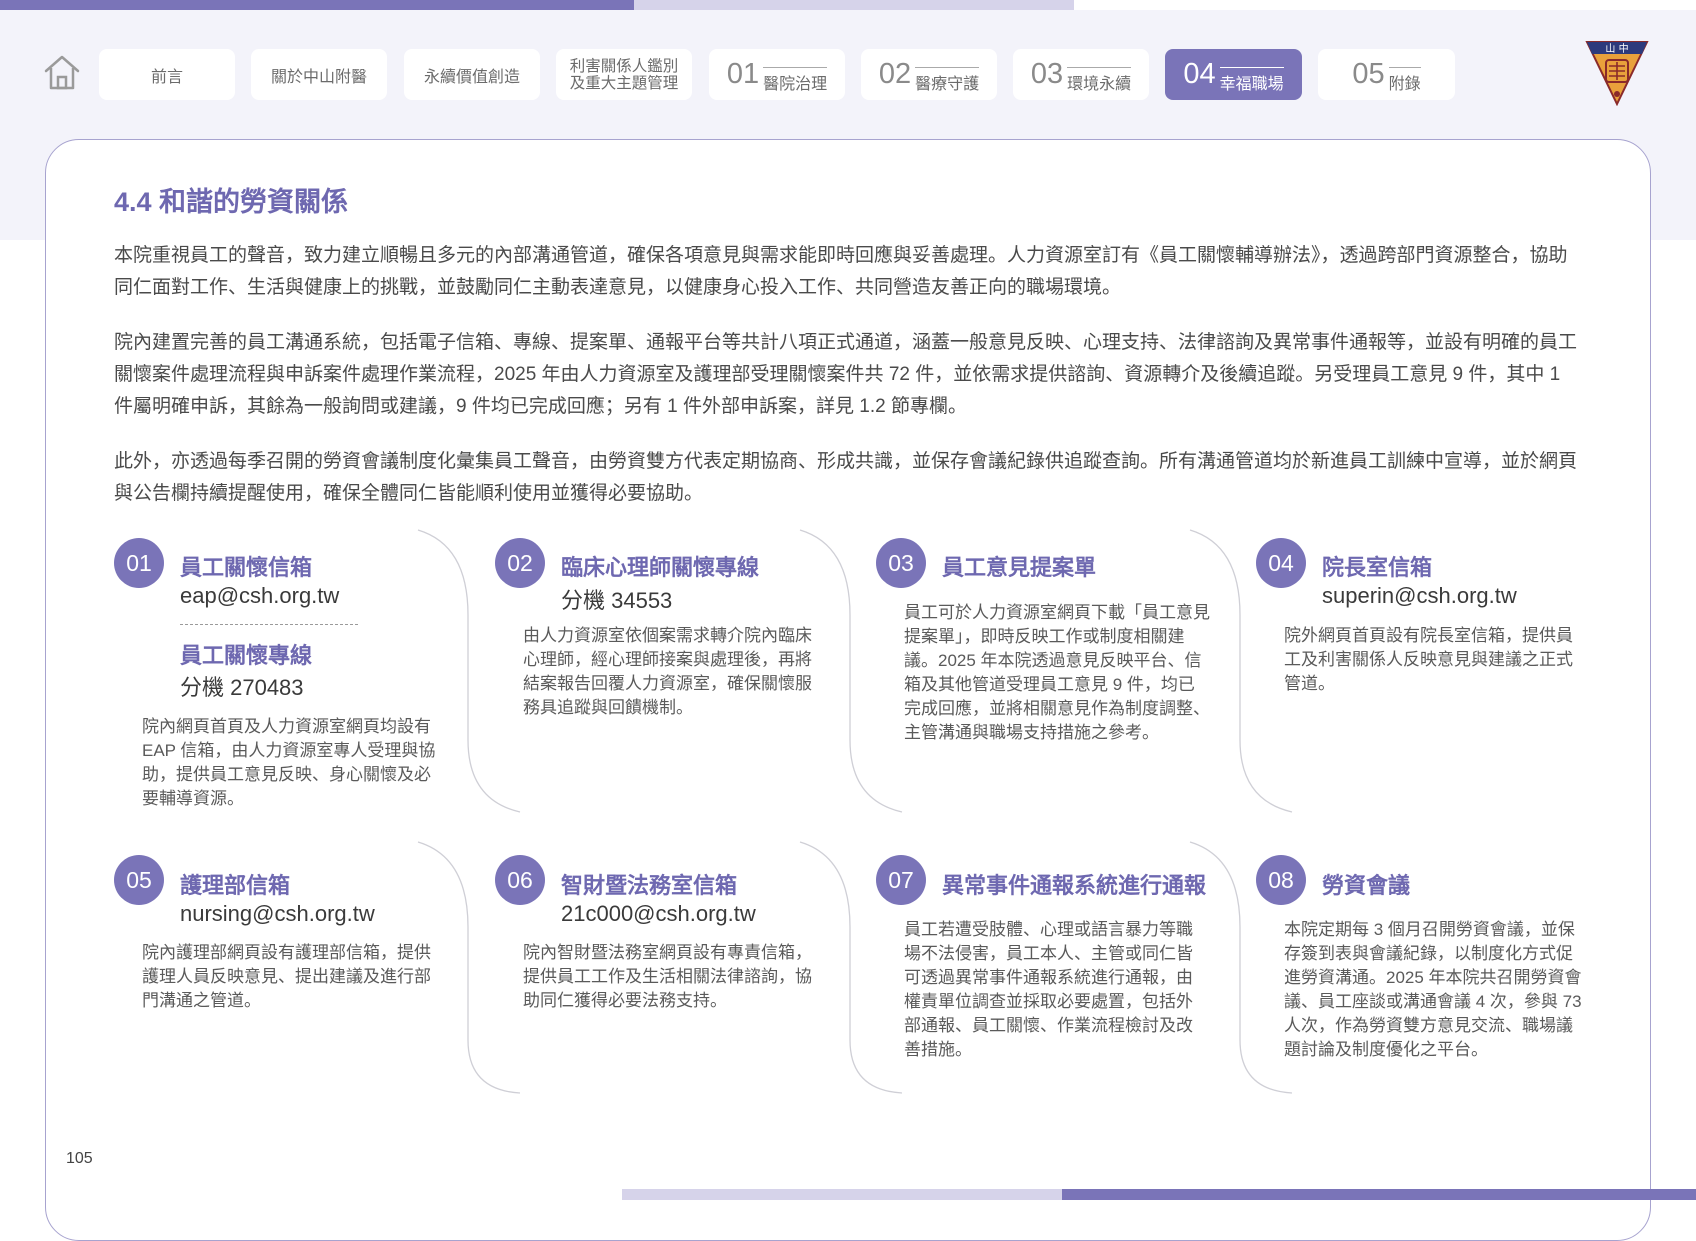  Describe the element at coordinates (947, 80) in the screenshot. I see `nav-tab-label: 醫療守護` at that location.